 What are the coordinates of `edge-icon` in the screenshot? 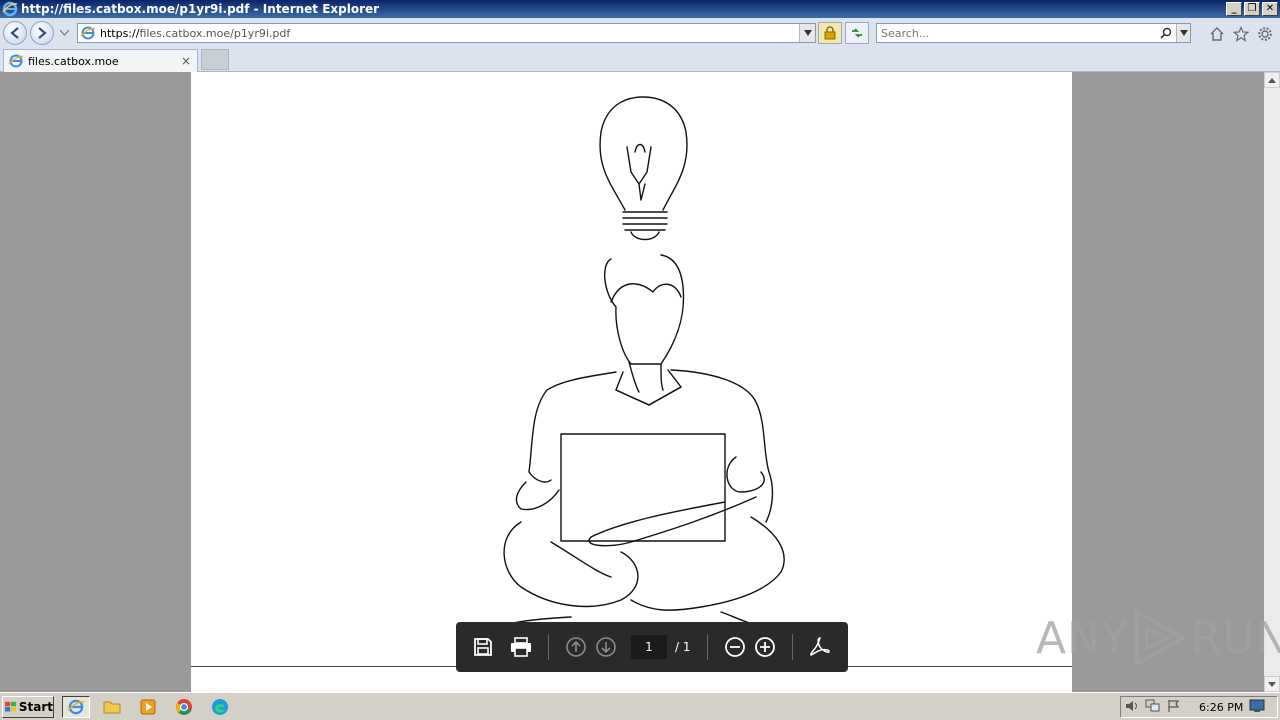 It's located at (220, 707).